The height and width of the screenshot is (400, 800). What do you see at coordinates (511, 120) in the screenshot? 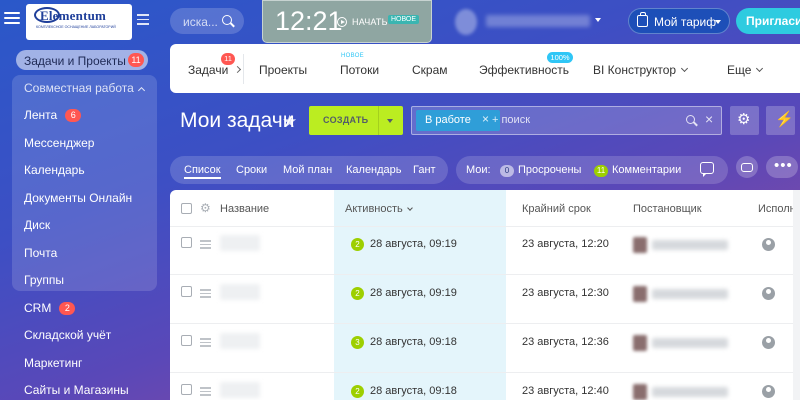
I see `filter-search-input: + поиск` at bounding box center [511, 120].